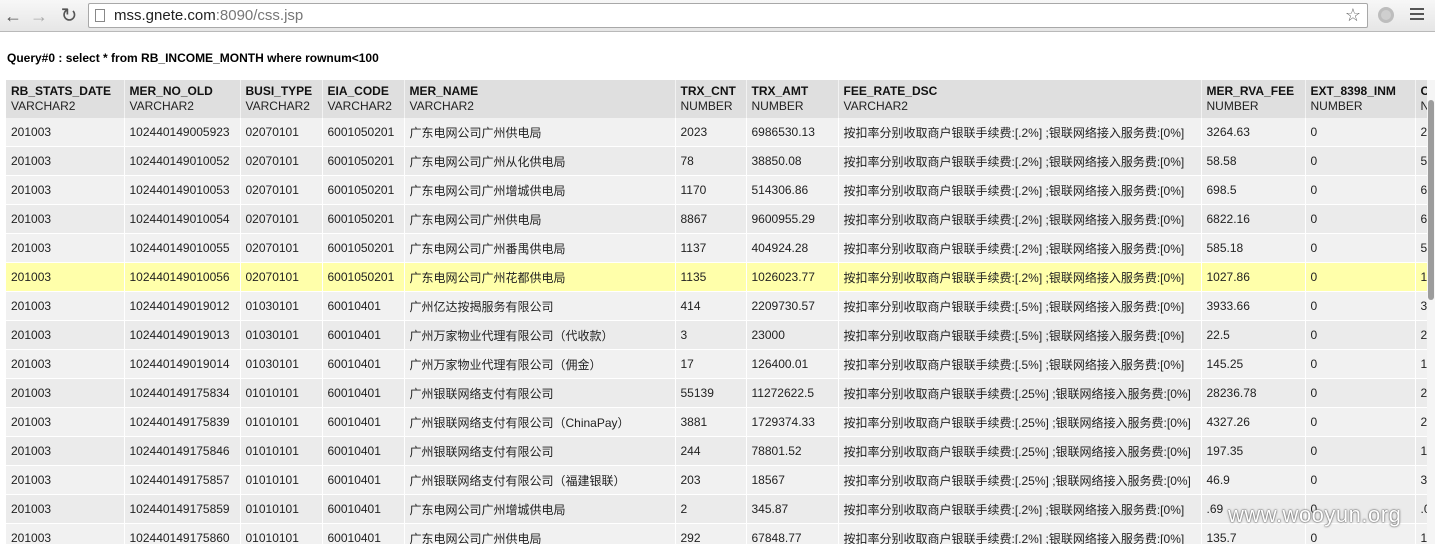 Image resolution: width=1435 pixels, height=544 pixels. I want to click on cell-busi-type: 01010101, so click(281, 533).